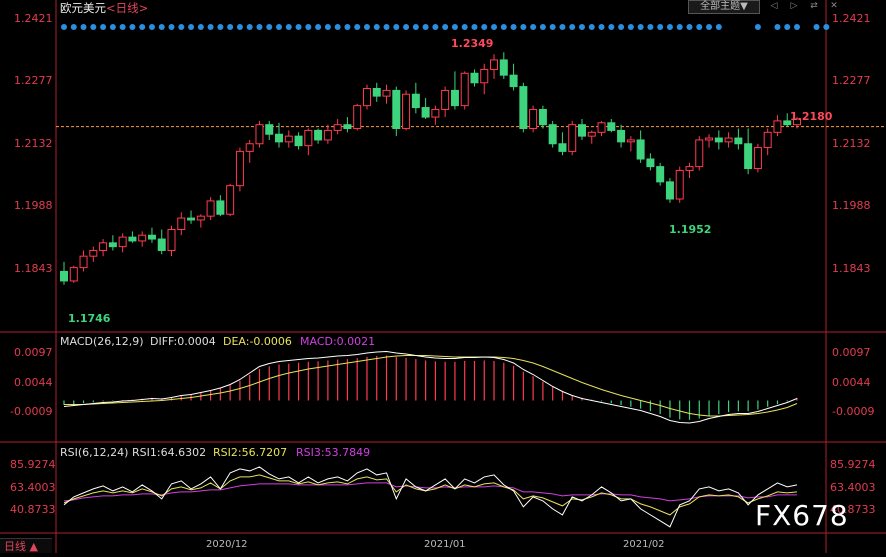 Image resolution: width=886 pixels, height=557 pixels. I want to click on rsi2-value: RSI2:56.7207, so click(250, 452).